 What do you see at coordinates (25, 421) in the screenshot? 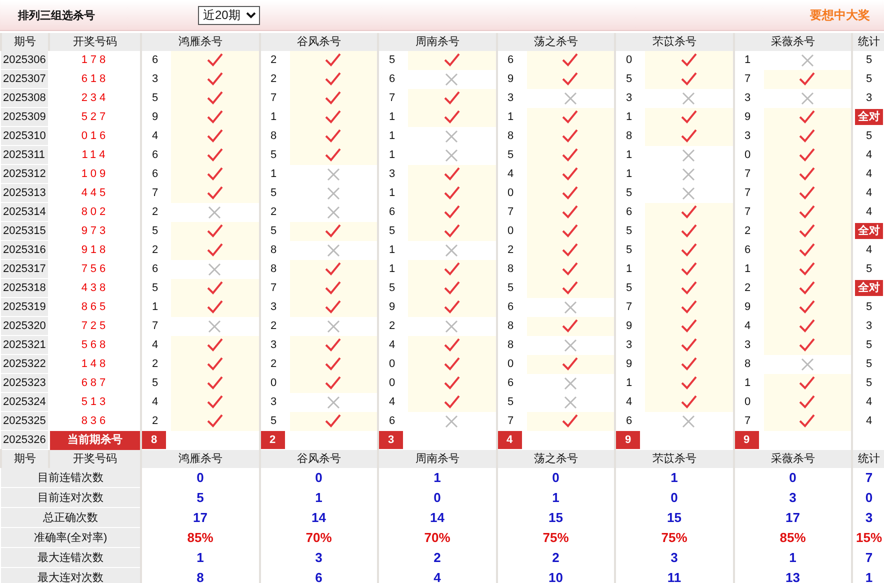
I see `period-cell: 2025325` at bounding box center [25, 421].